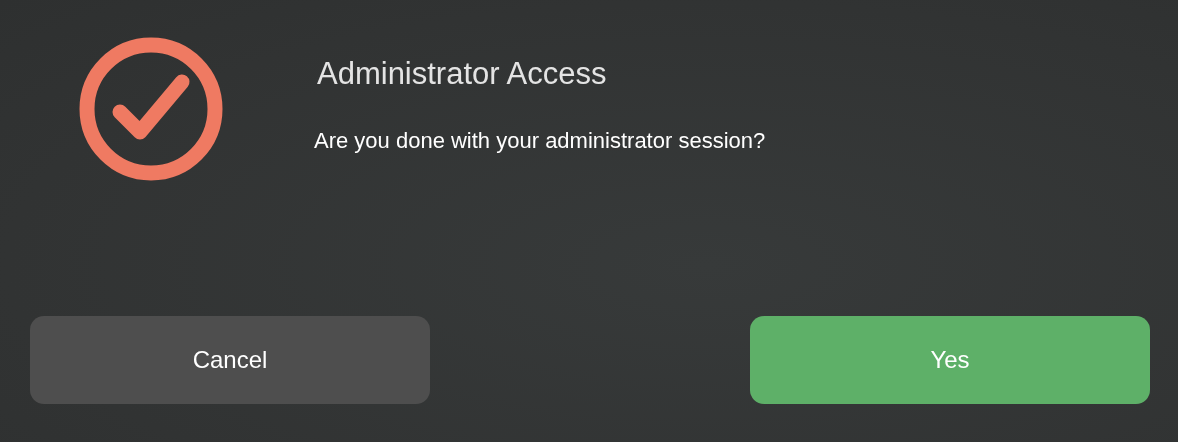  Describe the element at coordinates (462, 74) in the screenshot. I see `dialog-title: Administrator Access` at that location.